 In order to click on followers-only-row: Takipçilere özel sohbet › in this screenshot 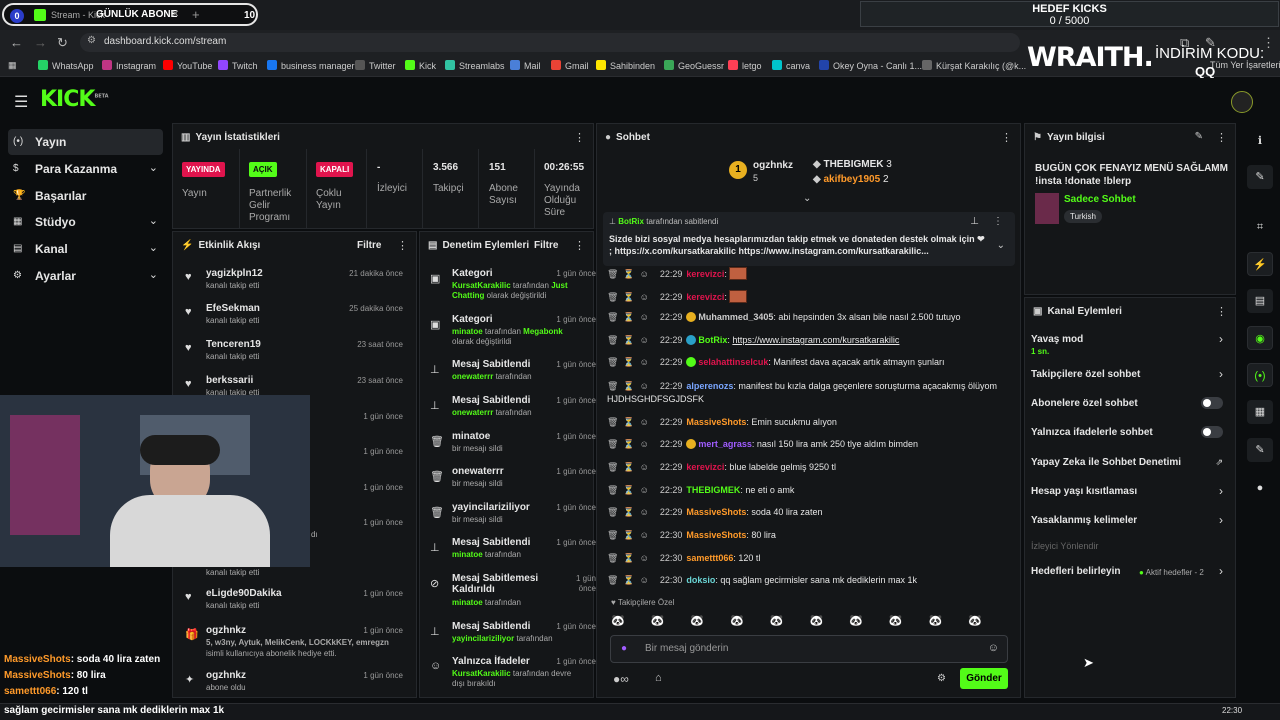, I will do `click(1127, 376)`.